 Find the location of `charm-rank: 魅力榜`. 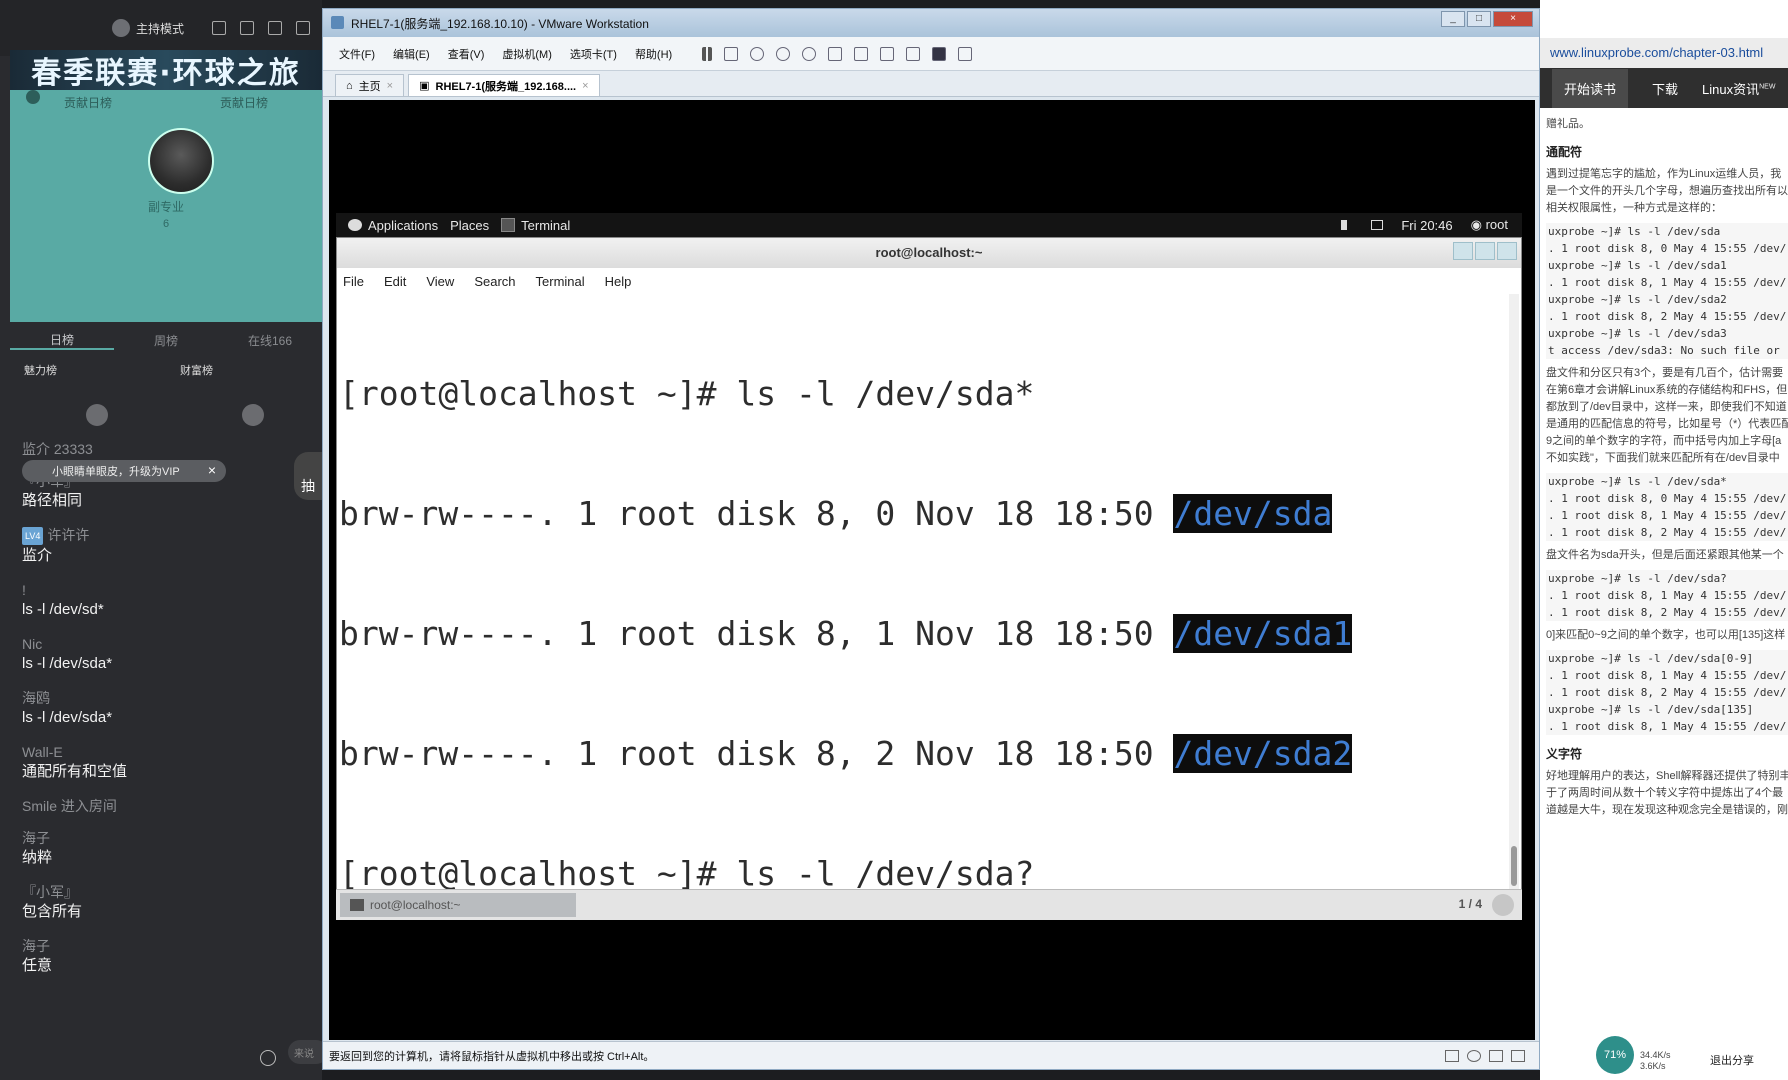

charm-rank: 魅力榜 is located at coordinates (88, 402).